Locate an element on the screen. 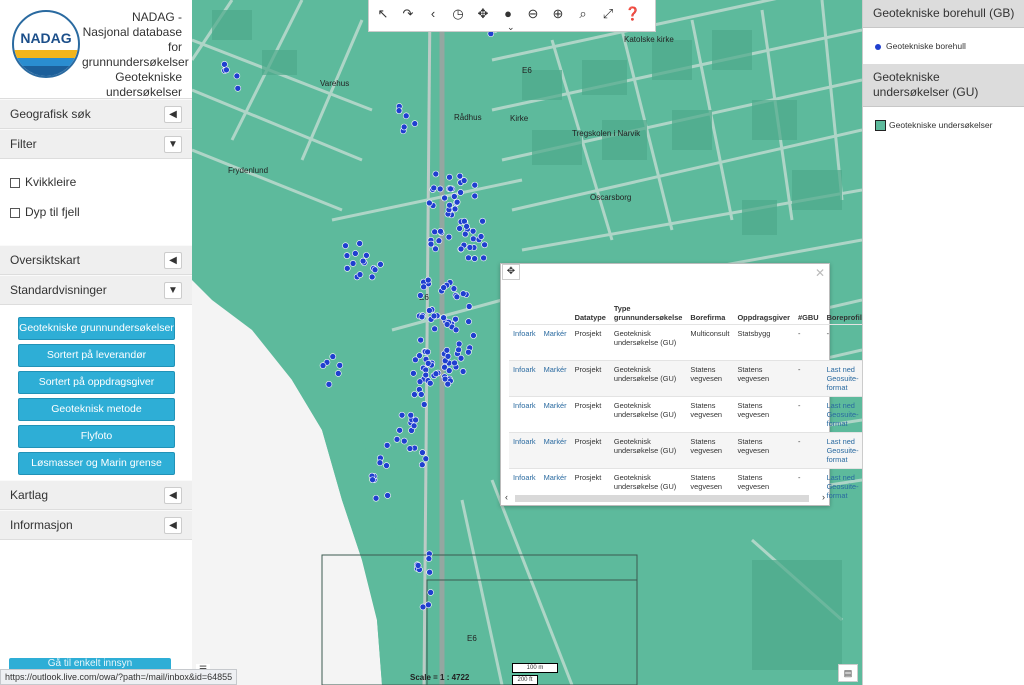 The image size is (1024, 685). section-standard-views: Standardvisninger ▼ is located at coordinates (96, 290).